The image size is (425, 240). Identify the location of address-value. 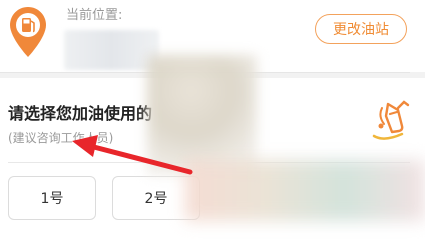
(111, 50).